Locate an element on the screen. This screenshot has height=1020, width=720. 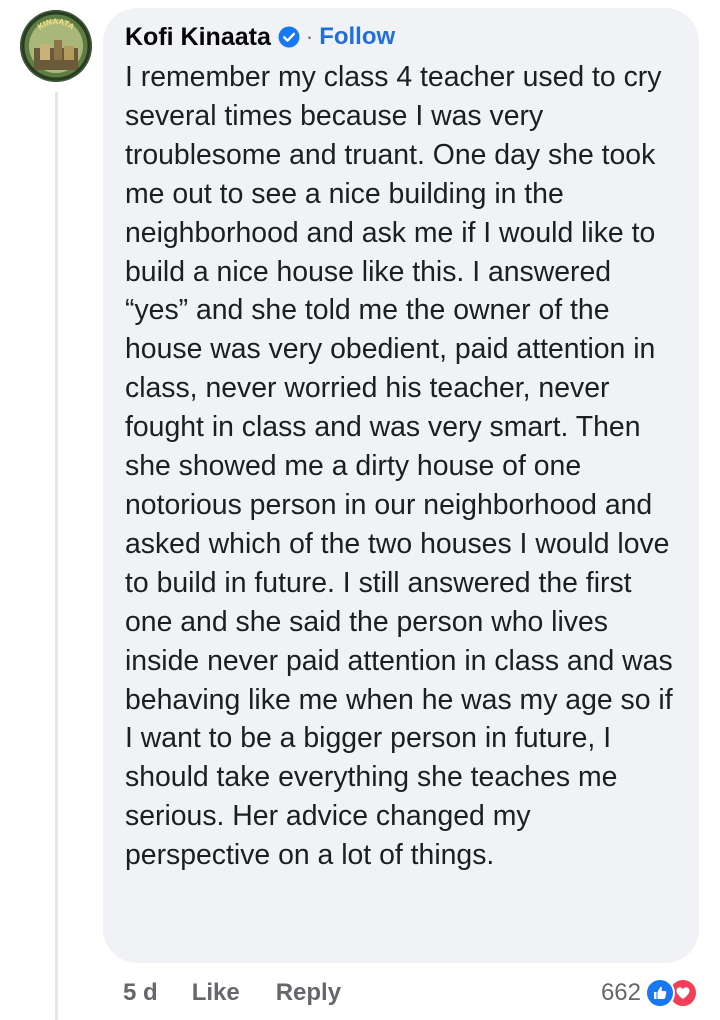
comment-header: Kofi Kinaata · Follow is located at coordinates (402, 37).